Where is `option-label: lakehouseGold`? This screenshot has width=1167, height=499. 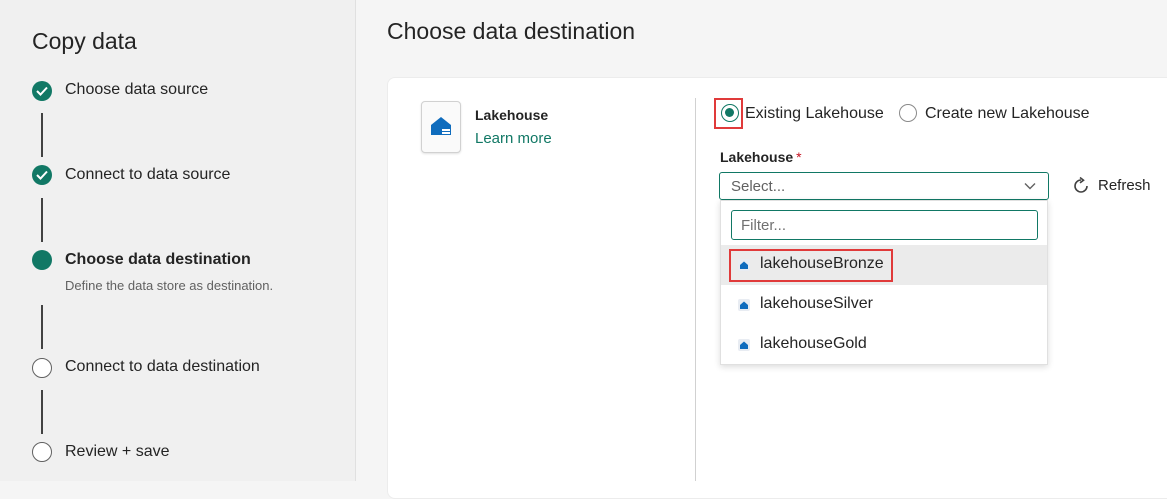 option-label: lakehouseGold is located at coordinates (813, 343).